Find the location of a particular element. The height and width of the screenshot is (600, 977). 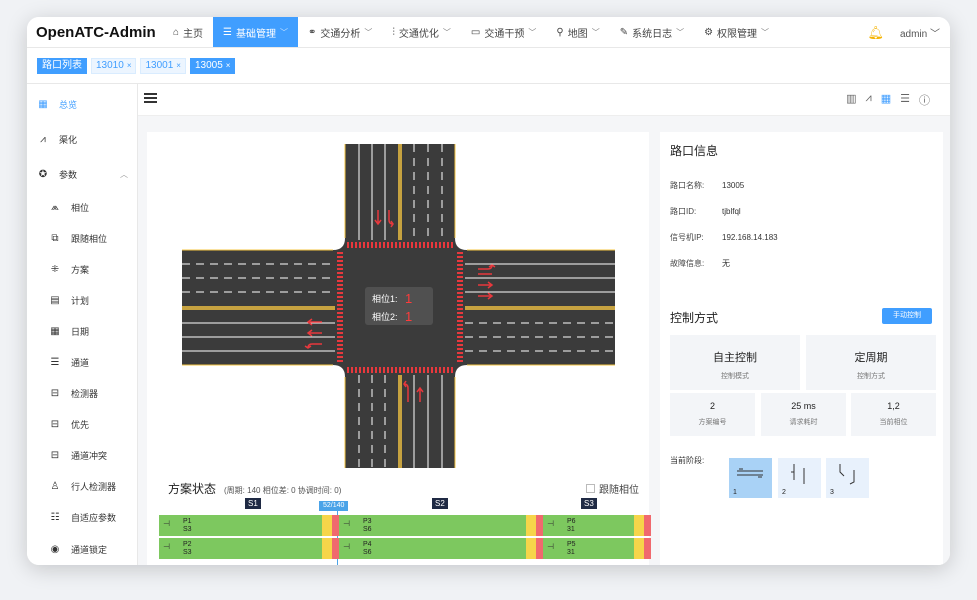

phase-bar-text: P1 S3 is located at coordinates (187, 525).